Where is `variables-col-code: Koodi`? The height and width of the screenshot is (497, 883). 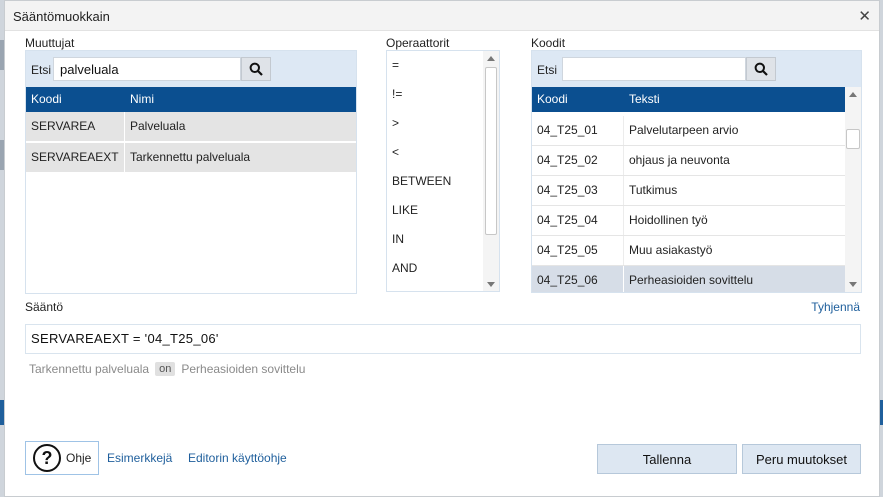
variables-col-code: Koodi is located at coordinates (46, 99).